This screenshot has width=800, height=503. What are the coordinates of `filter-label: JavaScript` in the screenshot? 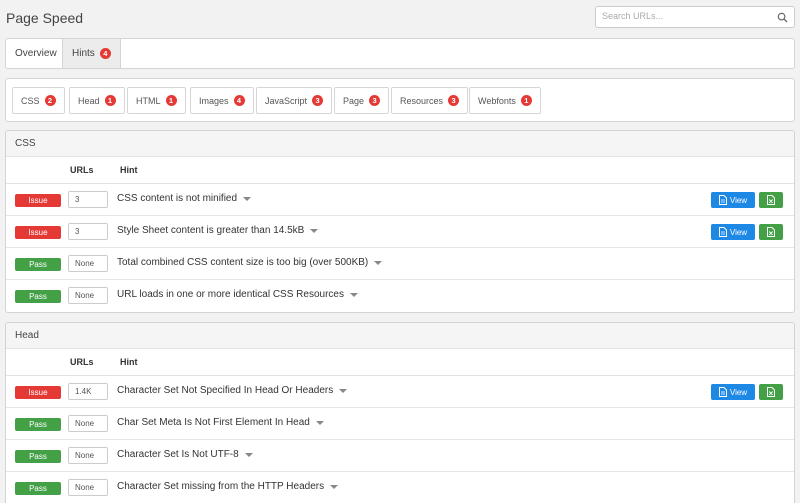 It's located at (286, 100).